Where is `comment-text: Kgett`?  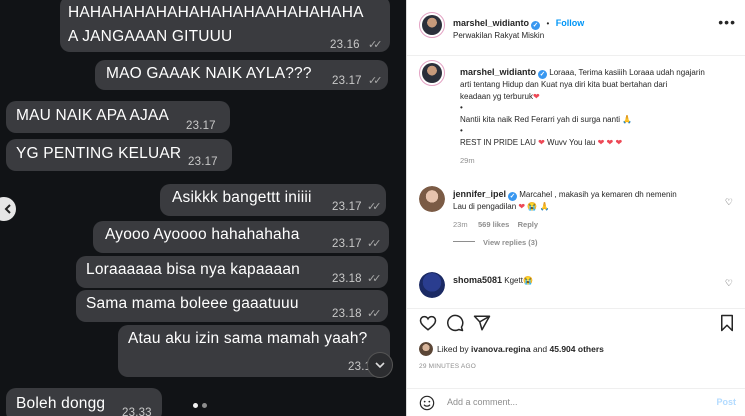 comment-text: Kgett is located at coordinates (513, 280).